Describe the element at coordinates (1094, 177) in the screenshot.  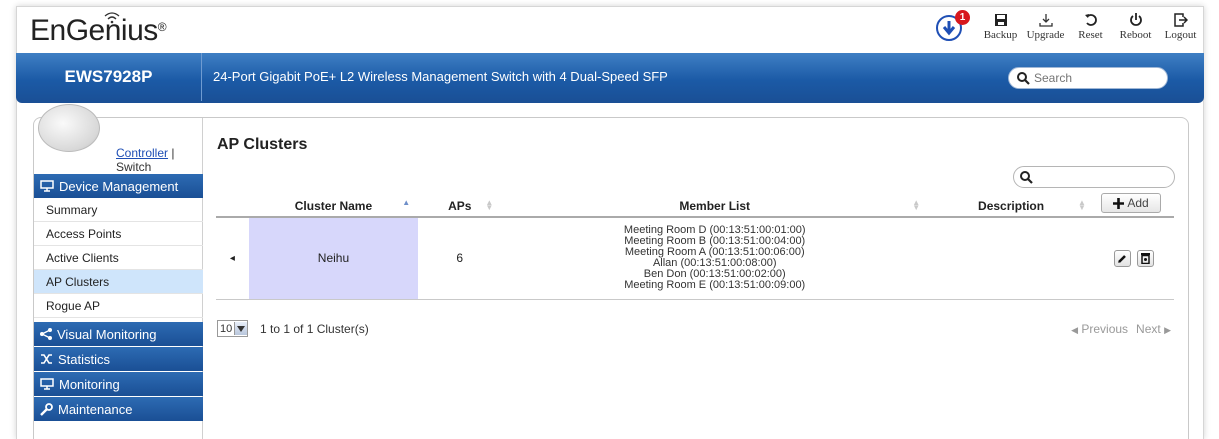
I see `table-search-input` at that location.